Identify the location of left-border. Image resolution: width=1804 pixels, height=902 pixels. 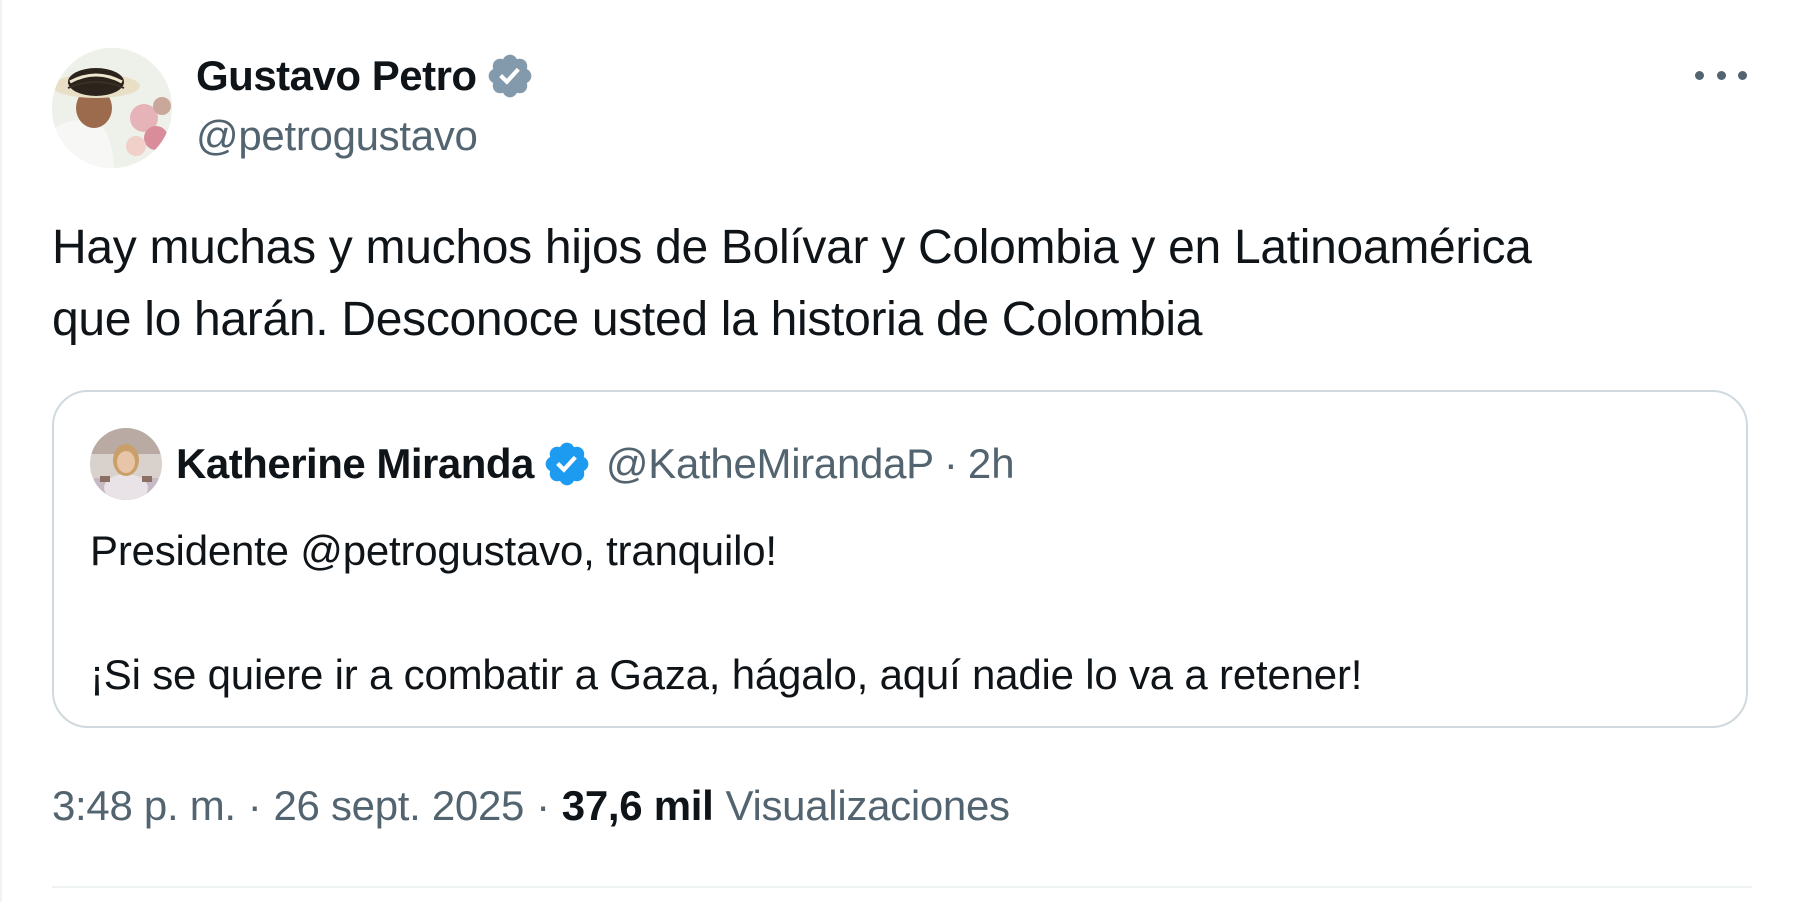
(1, 451).